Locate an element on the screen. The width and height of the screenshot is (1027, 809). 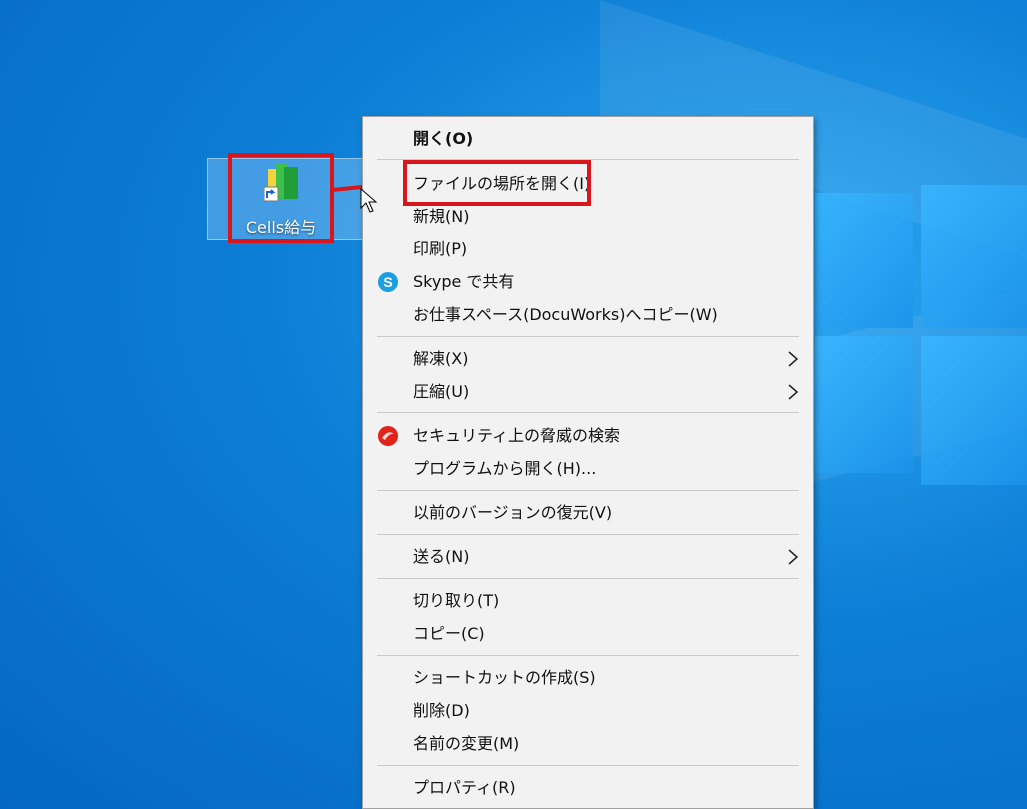
menu-item-security-scan: セキュリティ上の脅威の検索 is located at coordinates (588, 436).